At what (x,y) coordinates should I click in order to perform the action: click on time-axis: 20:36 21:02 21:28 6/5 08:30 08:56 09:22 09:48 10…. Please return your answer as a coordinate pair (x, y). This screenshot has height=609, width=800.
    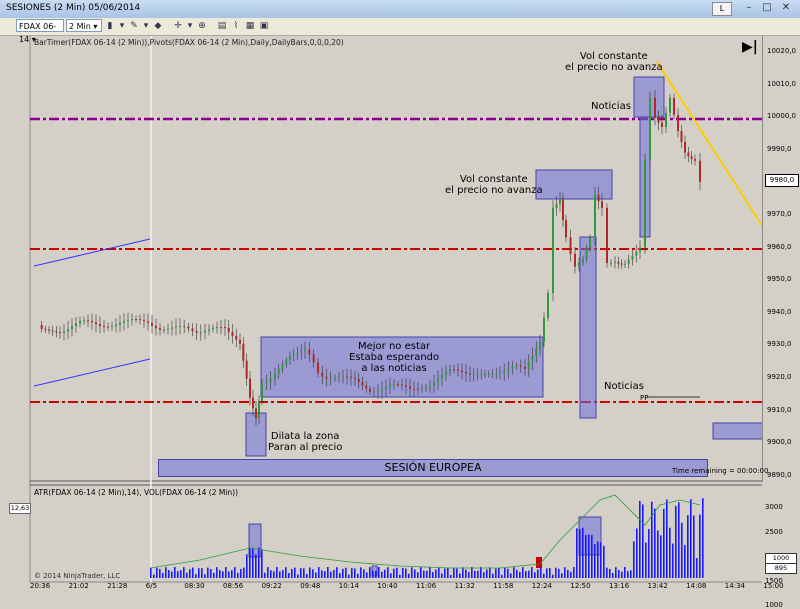
    Looking at the image, I should click on (407, 587).